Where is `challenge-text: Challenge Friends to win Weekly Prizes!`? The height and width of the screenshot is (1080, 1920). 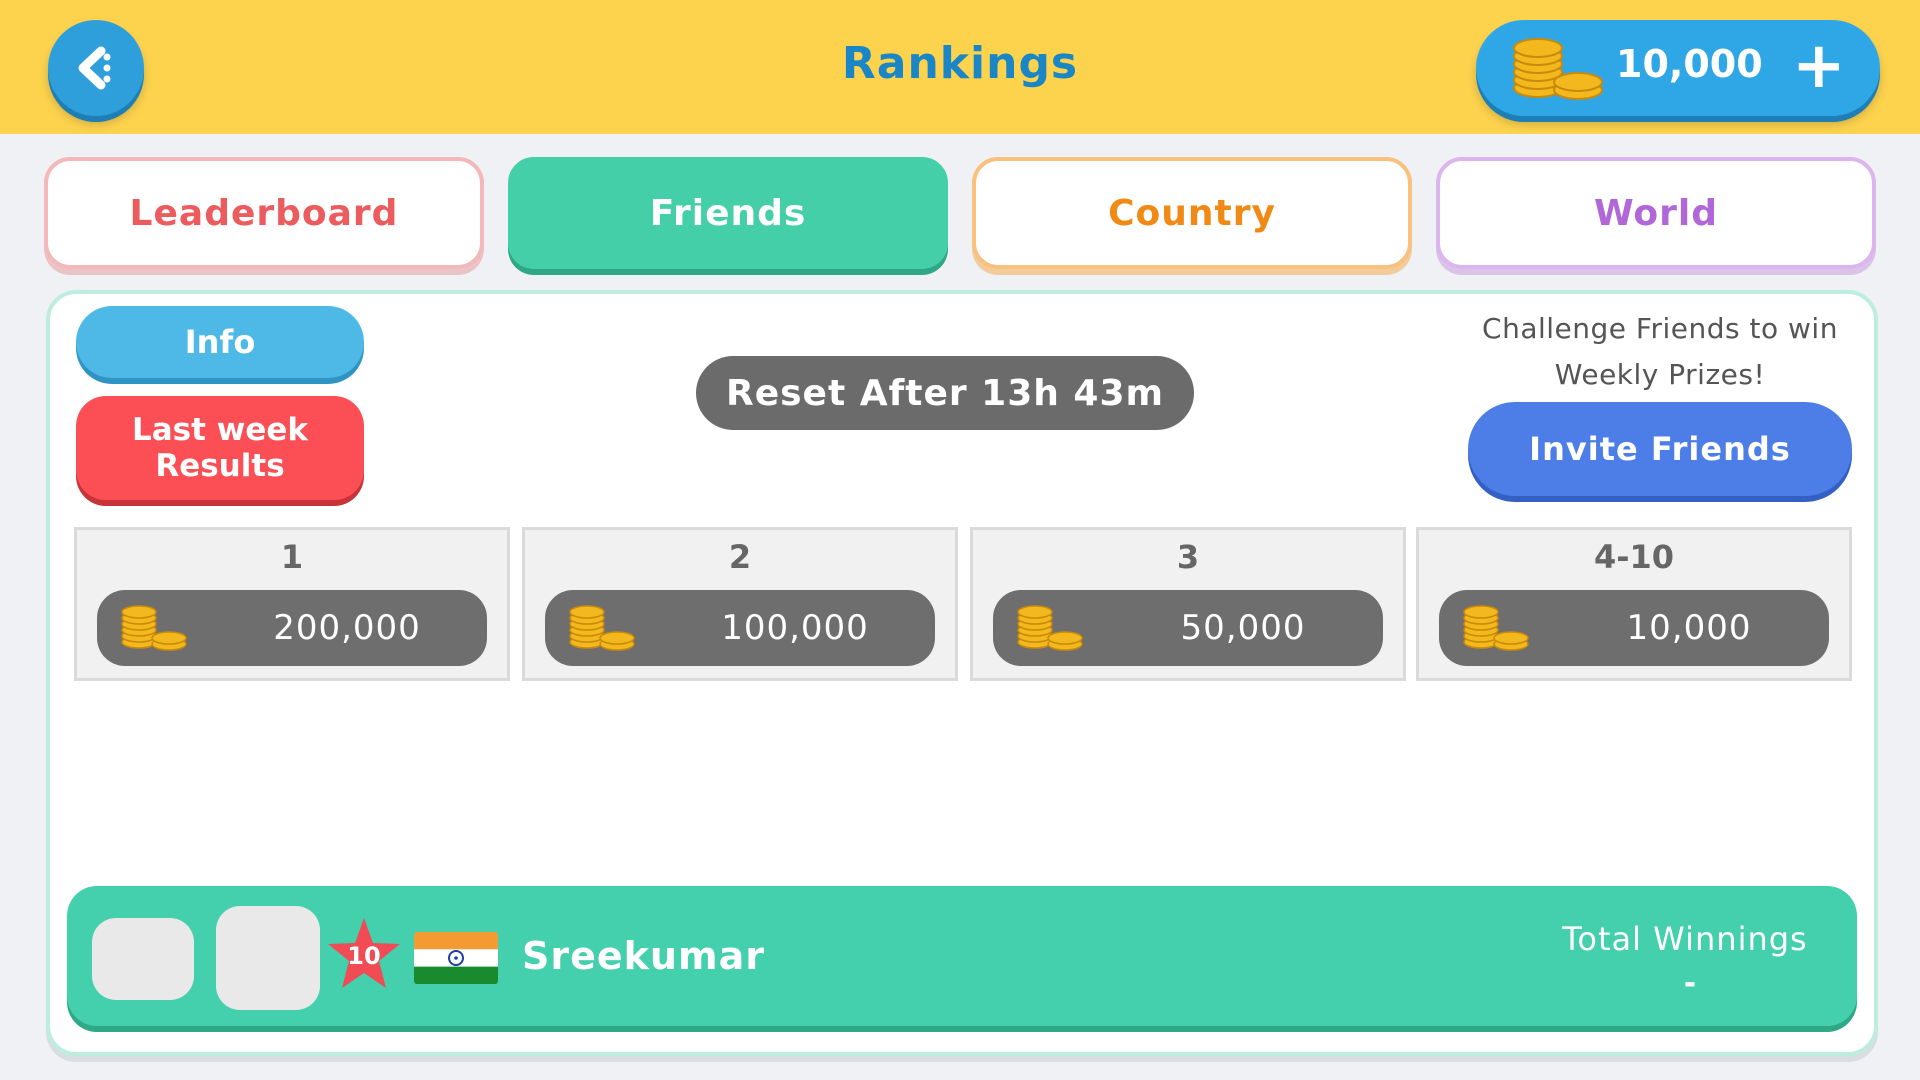 challenge-text: Challenge Friends to win Weekly Prizes! is located at coordinates (1660, 351).